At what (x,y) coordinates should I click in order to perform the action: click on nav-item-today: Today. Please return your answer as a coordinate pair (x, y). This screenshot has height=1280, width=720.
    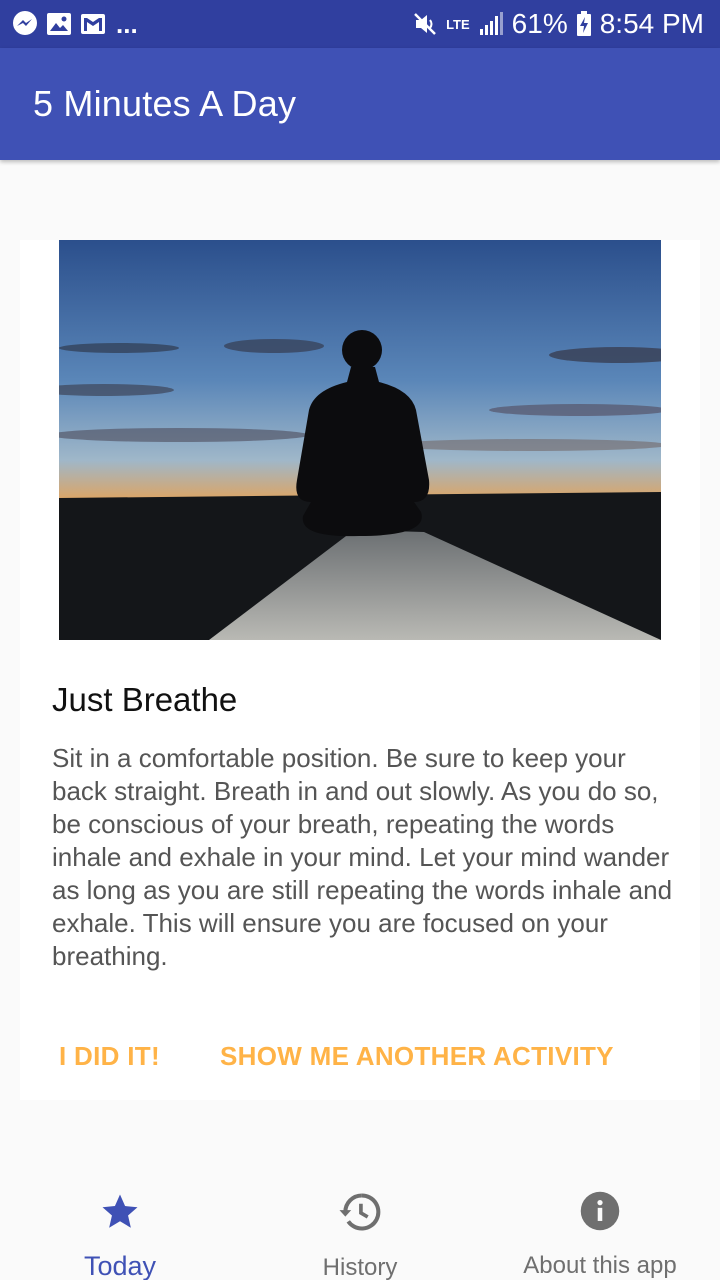
    Looking at the image, I should click on (120, 1225).